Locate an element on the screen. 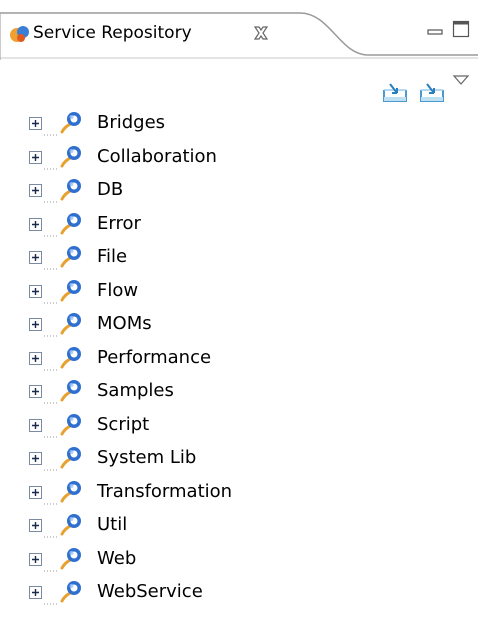 The height and width of the screenshot is (622, 478). tree-item: Error is located at coordinates (239, 223).